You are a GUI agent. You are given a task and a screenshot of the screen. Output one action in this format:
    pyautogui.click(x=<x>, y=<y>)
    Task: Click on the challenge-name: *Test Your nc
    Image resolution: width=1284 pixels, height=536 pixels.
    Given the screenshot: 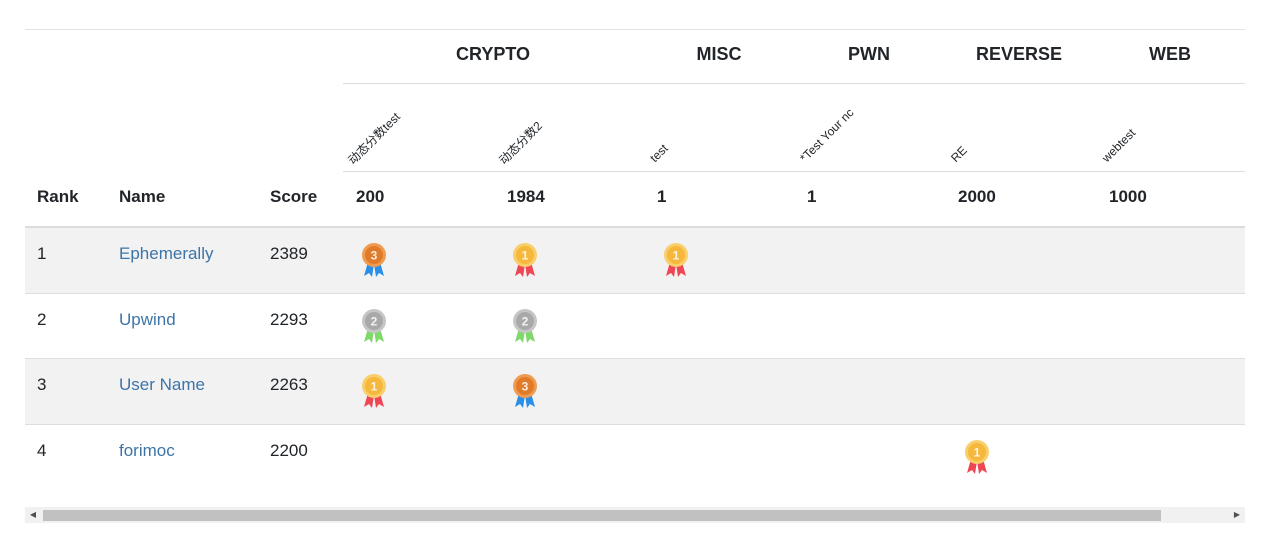 What is the action you would take?
    pyautogui.click(x=827, y=135)
    